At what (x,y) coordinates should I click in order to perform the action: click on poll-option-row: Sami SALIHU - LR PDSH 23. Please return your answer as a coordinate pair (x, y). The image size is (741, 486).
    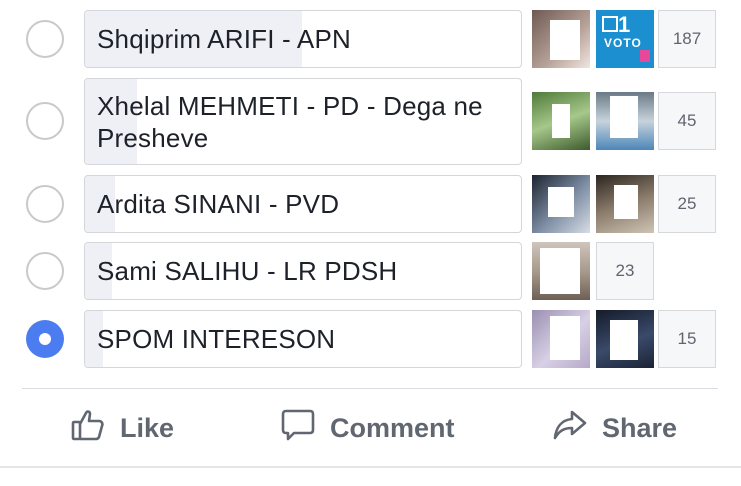
    Looking at the image, I should click on (370, 271).